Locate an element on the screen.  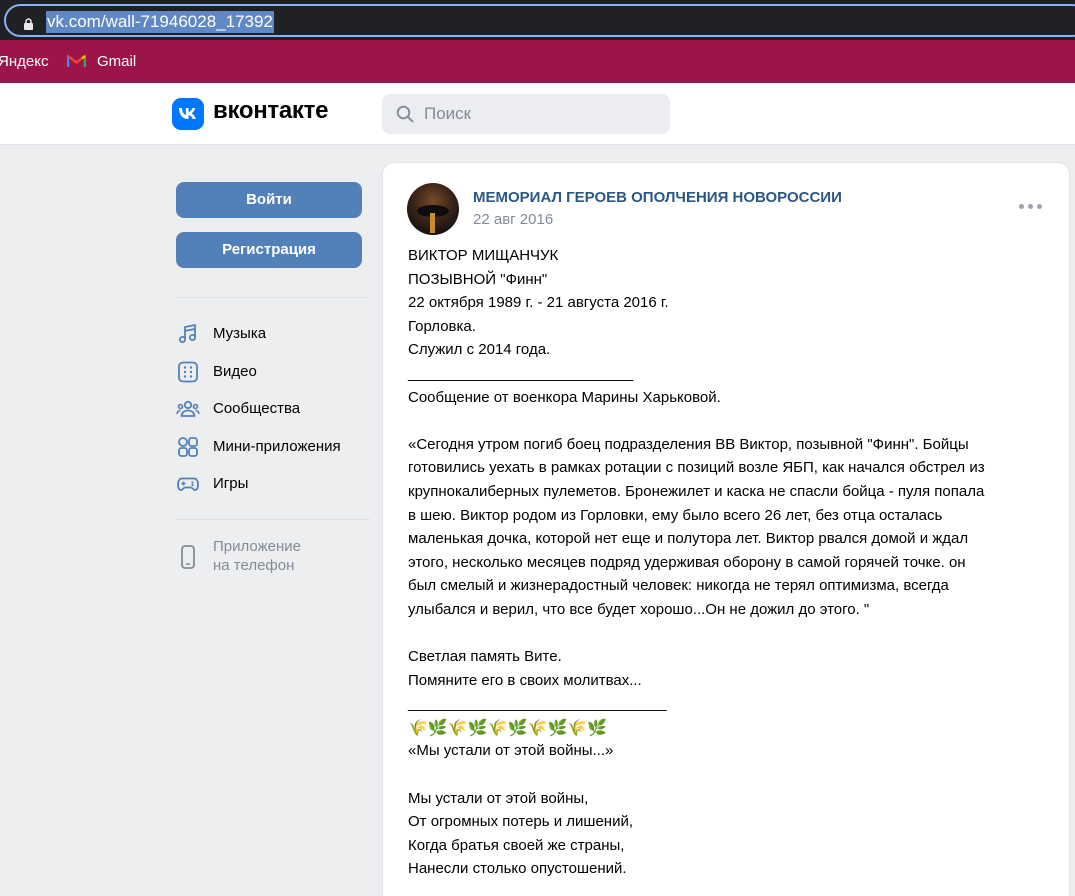
sidebar-item-label: Видео is located at coordinates (235, 371).